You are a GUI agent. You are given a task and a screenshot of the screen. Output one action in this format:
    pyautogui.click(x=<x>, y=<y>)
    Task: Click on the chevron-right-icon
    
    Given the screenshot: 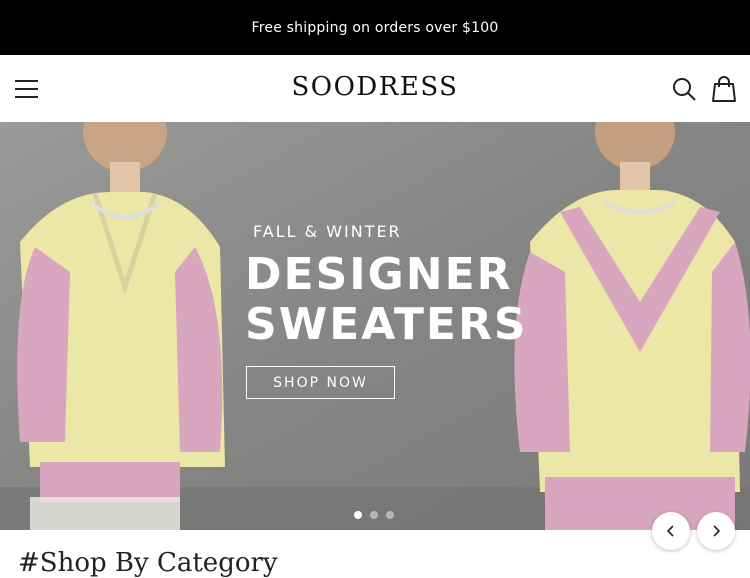 What is the action you would take?
    pyautogui.click(x=717, y=531)
    